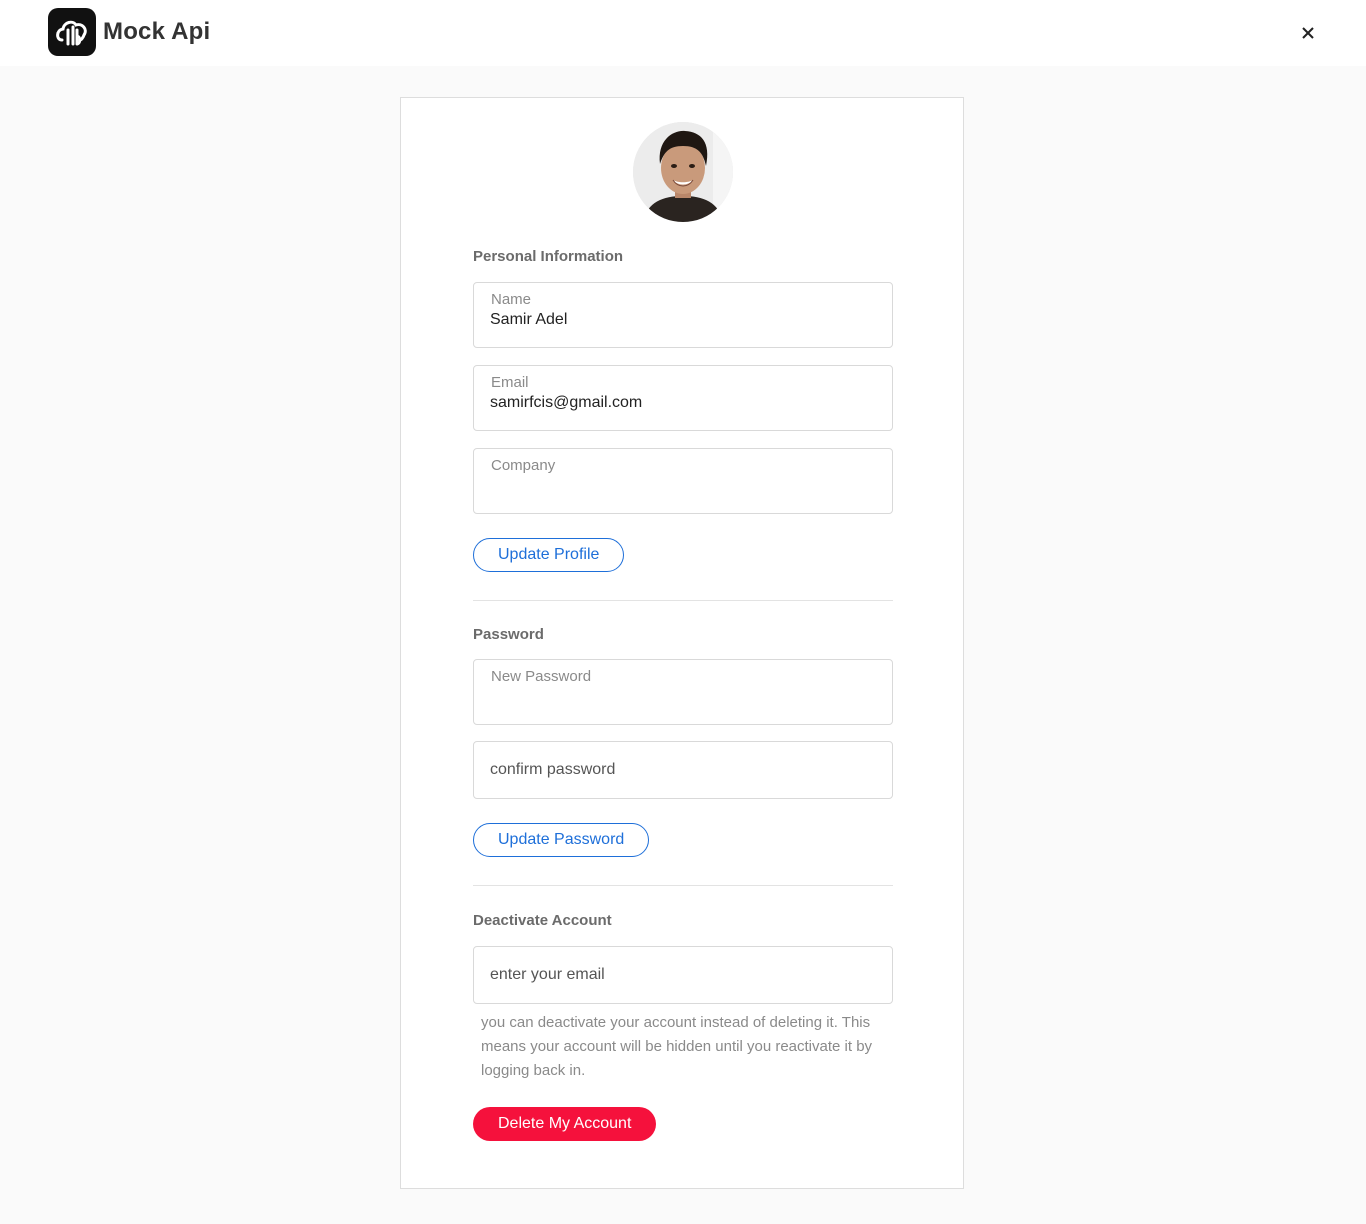  Describe the element at coordinates (523, 465) in the screenshot. I see `company-label: Company` at that location.